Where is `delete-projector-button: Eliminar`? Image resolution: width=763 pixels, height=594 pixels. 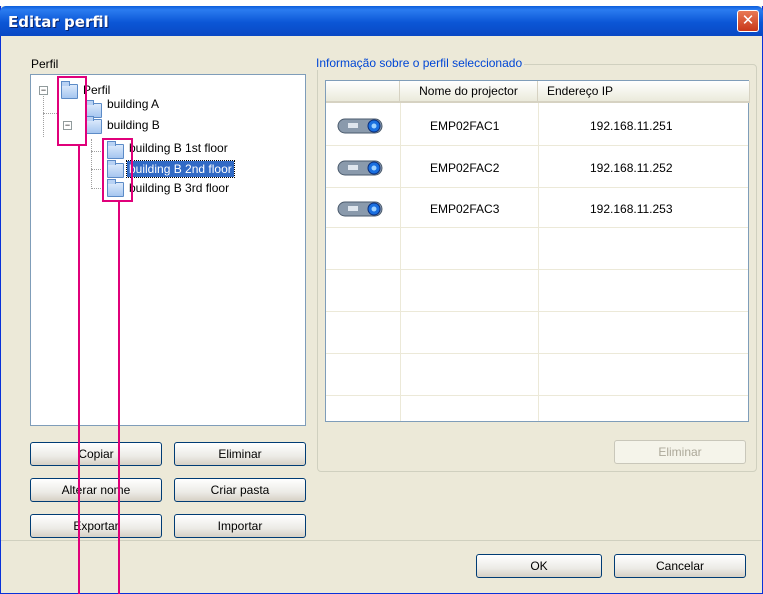 delete-projector-button: Eliminar is located at coordinates (680, 452).